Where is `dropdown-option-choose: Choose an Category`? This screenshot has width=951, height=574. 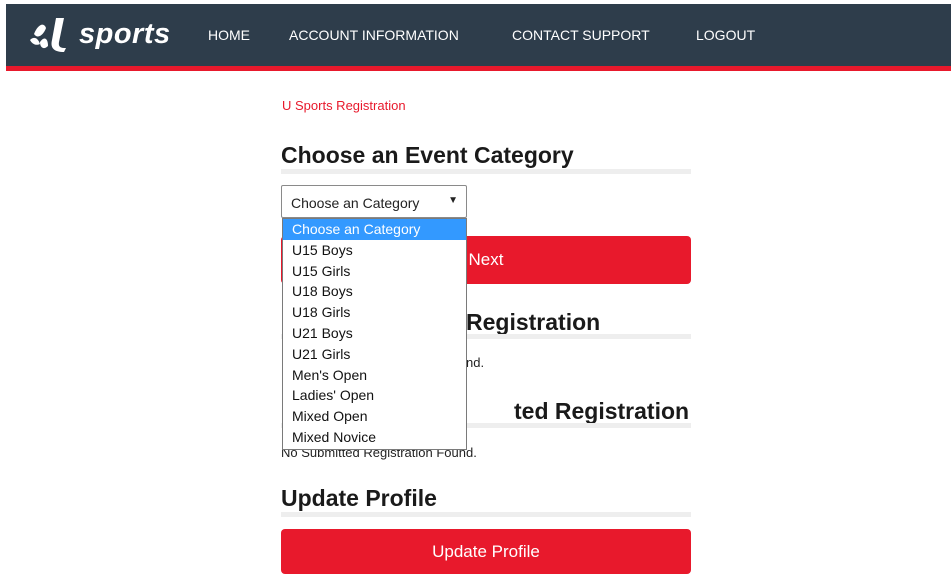 dropdown-option-choose: Choose an Category is located at coordinates (374, 229).